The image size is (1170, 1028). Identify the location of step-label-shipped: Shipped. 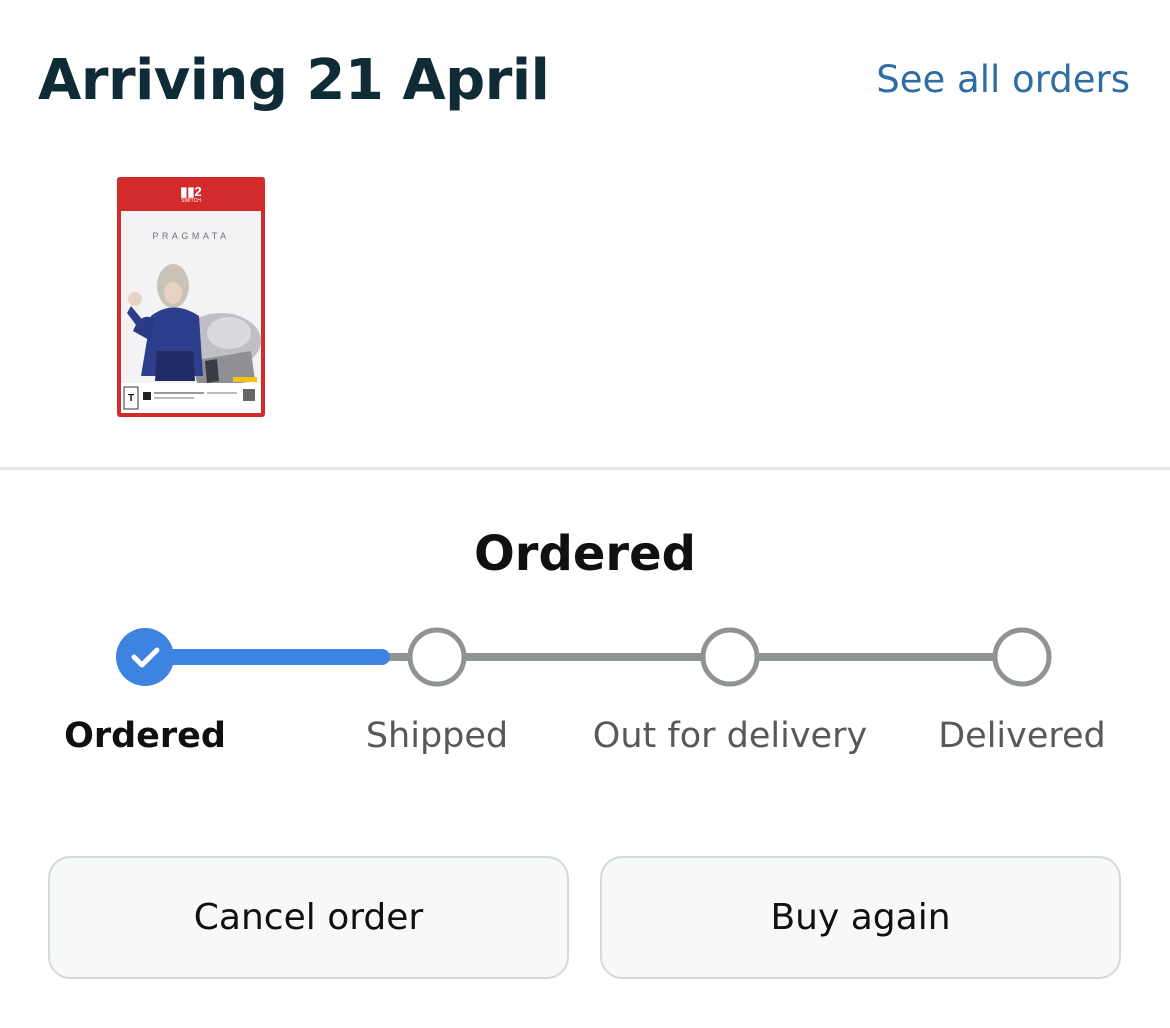
(437, 736).